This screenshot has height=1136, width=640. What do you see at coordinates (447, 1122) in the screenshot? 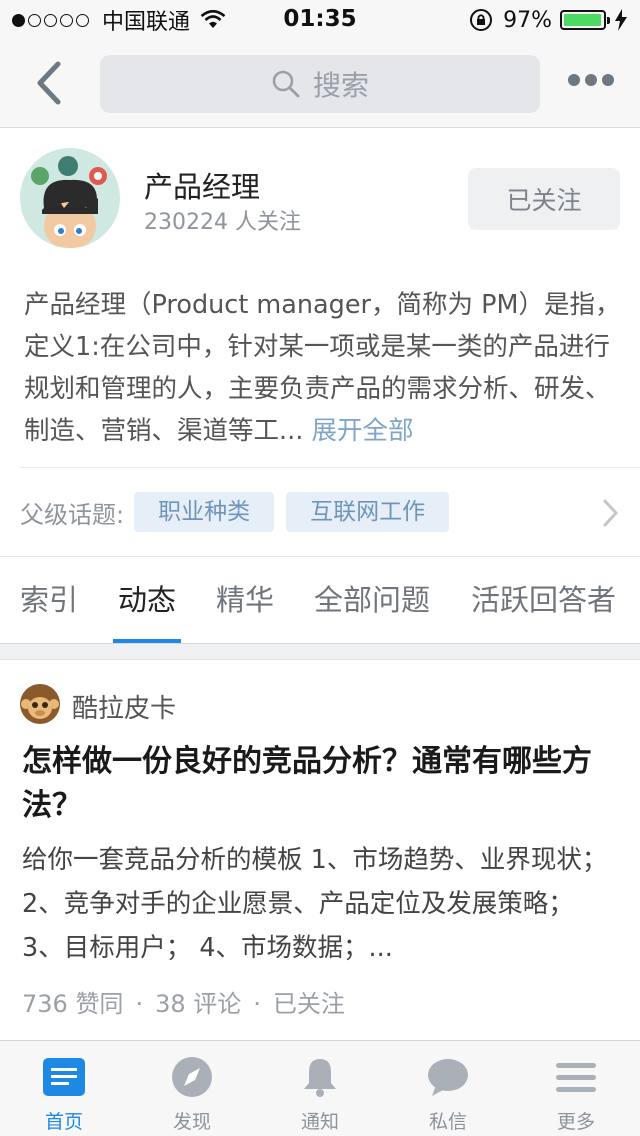
I see `tabbar-label: 私信` at bounding box center [447, 1122].